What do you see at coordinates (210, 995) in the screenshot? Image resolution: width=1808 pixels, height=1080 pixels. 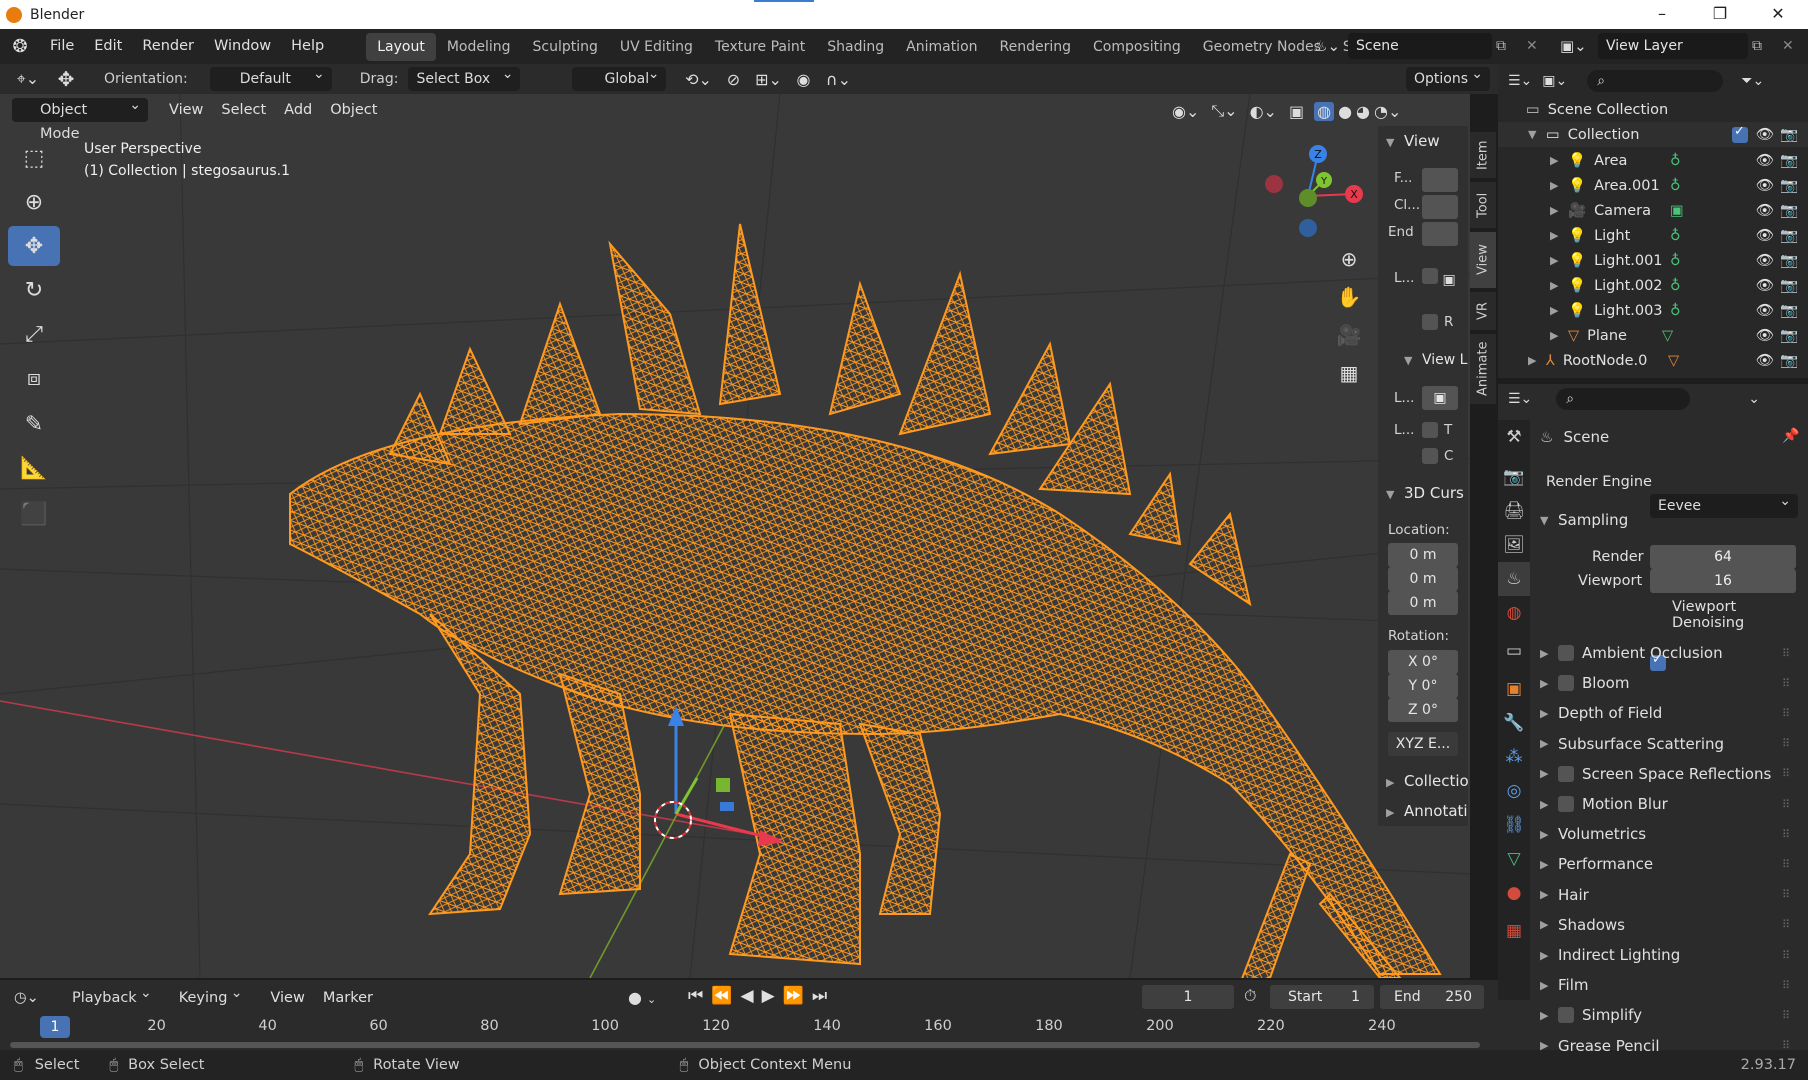 I see `keying-menu: Keying` at bounding box center [210, 995].